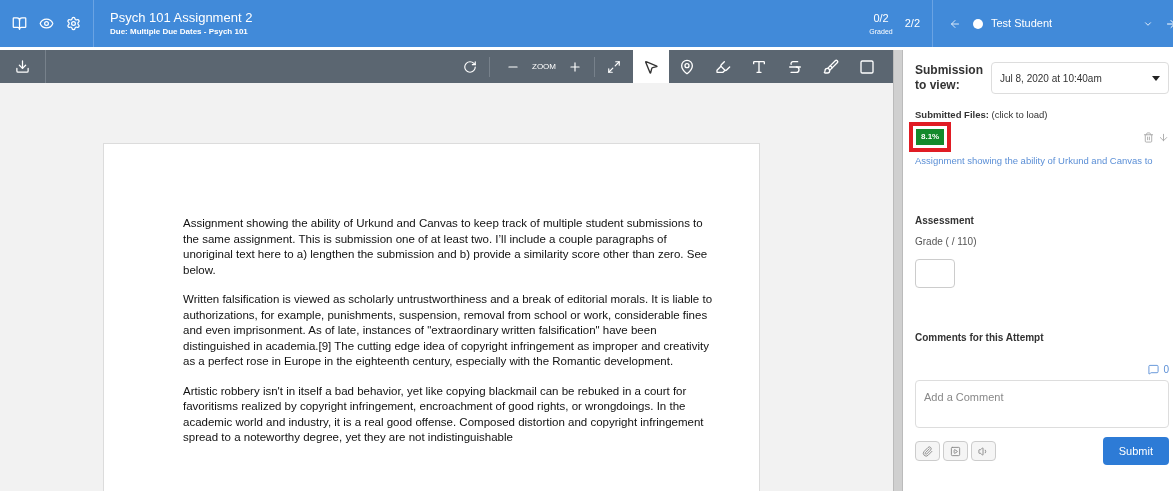  I want to click on speaker-icon, so click(983, 451).